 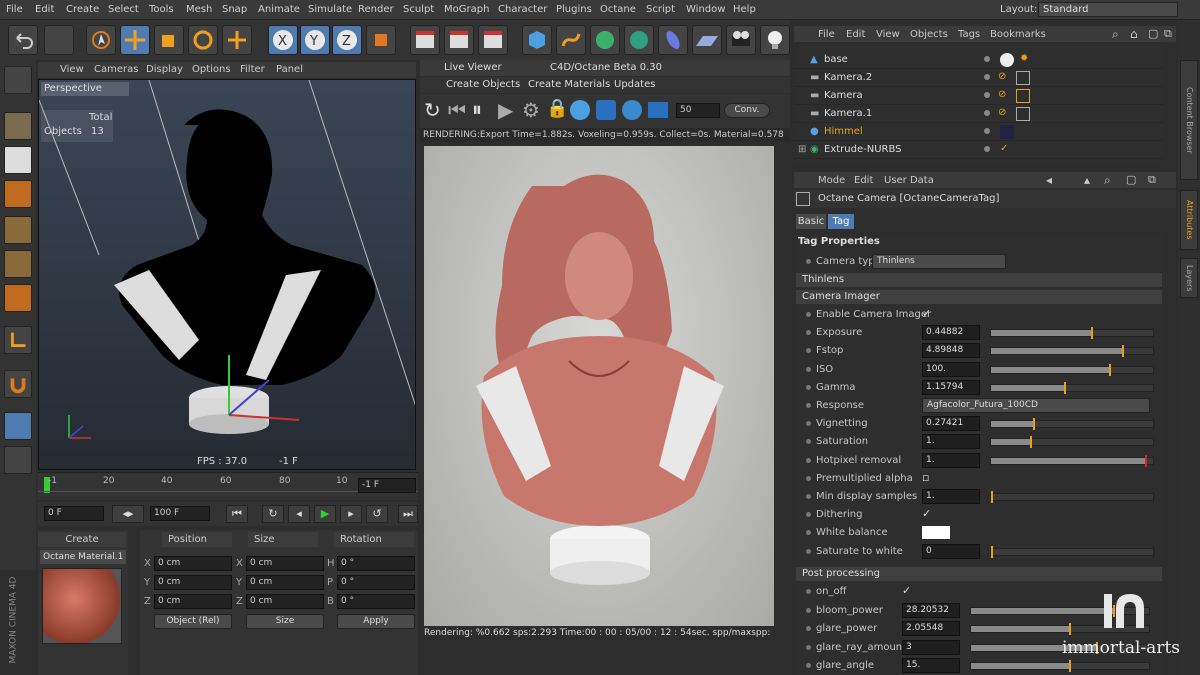 What do you see at coordinates (289, 69) in the screenshot?
I see `viewport-menu-panel: Panel` at bounding box center [289, 69].